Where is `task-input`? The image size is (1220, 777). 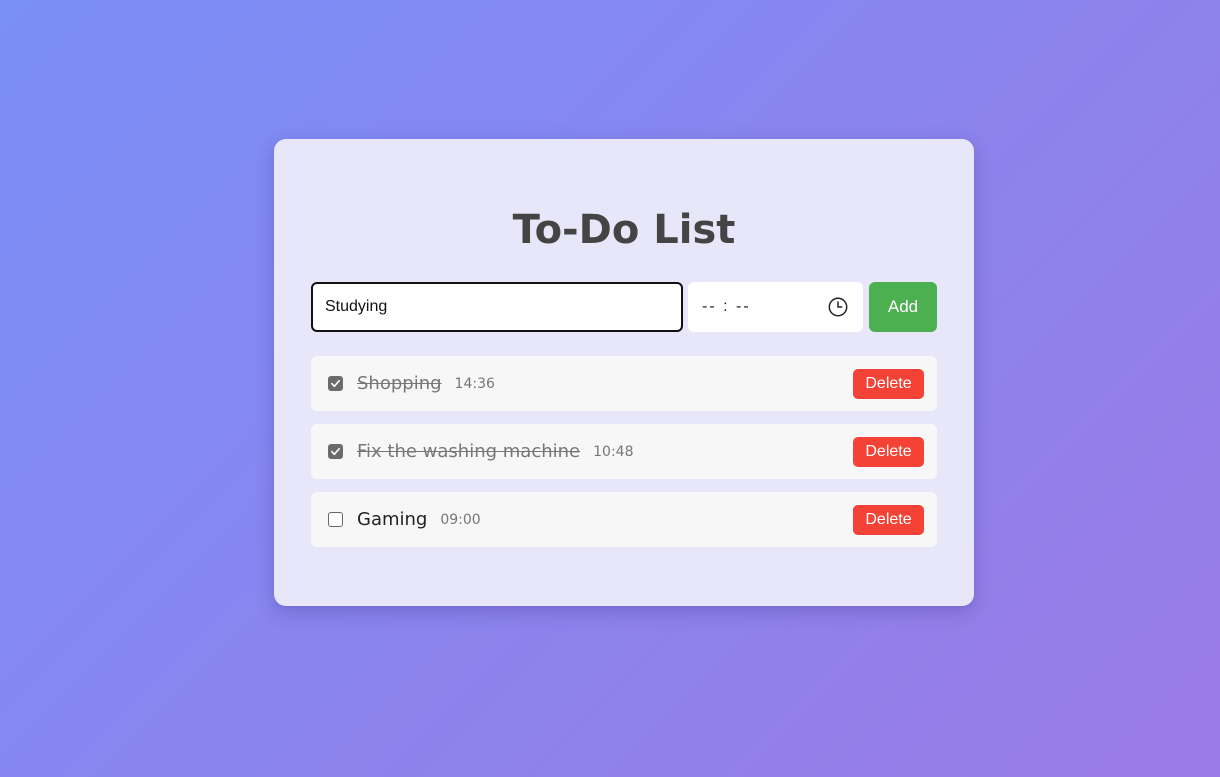
task-input is located at coordinates (497, 307).